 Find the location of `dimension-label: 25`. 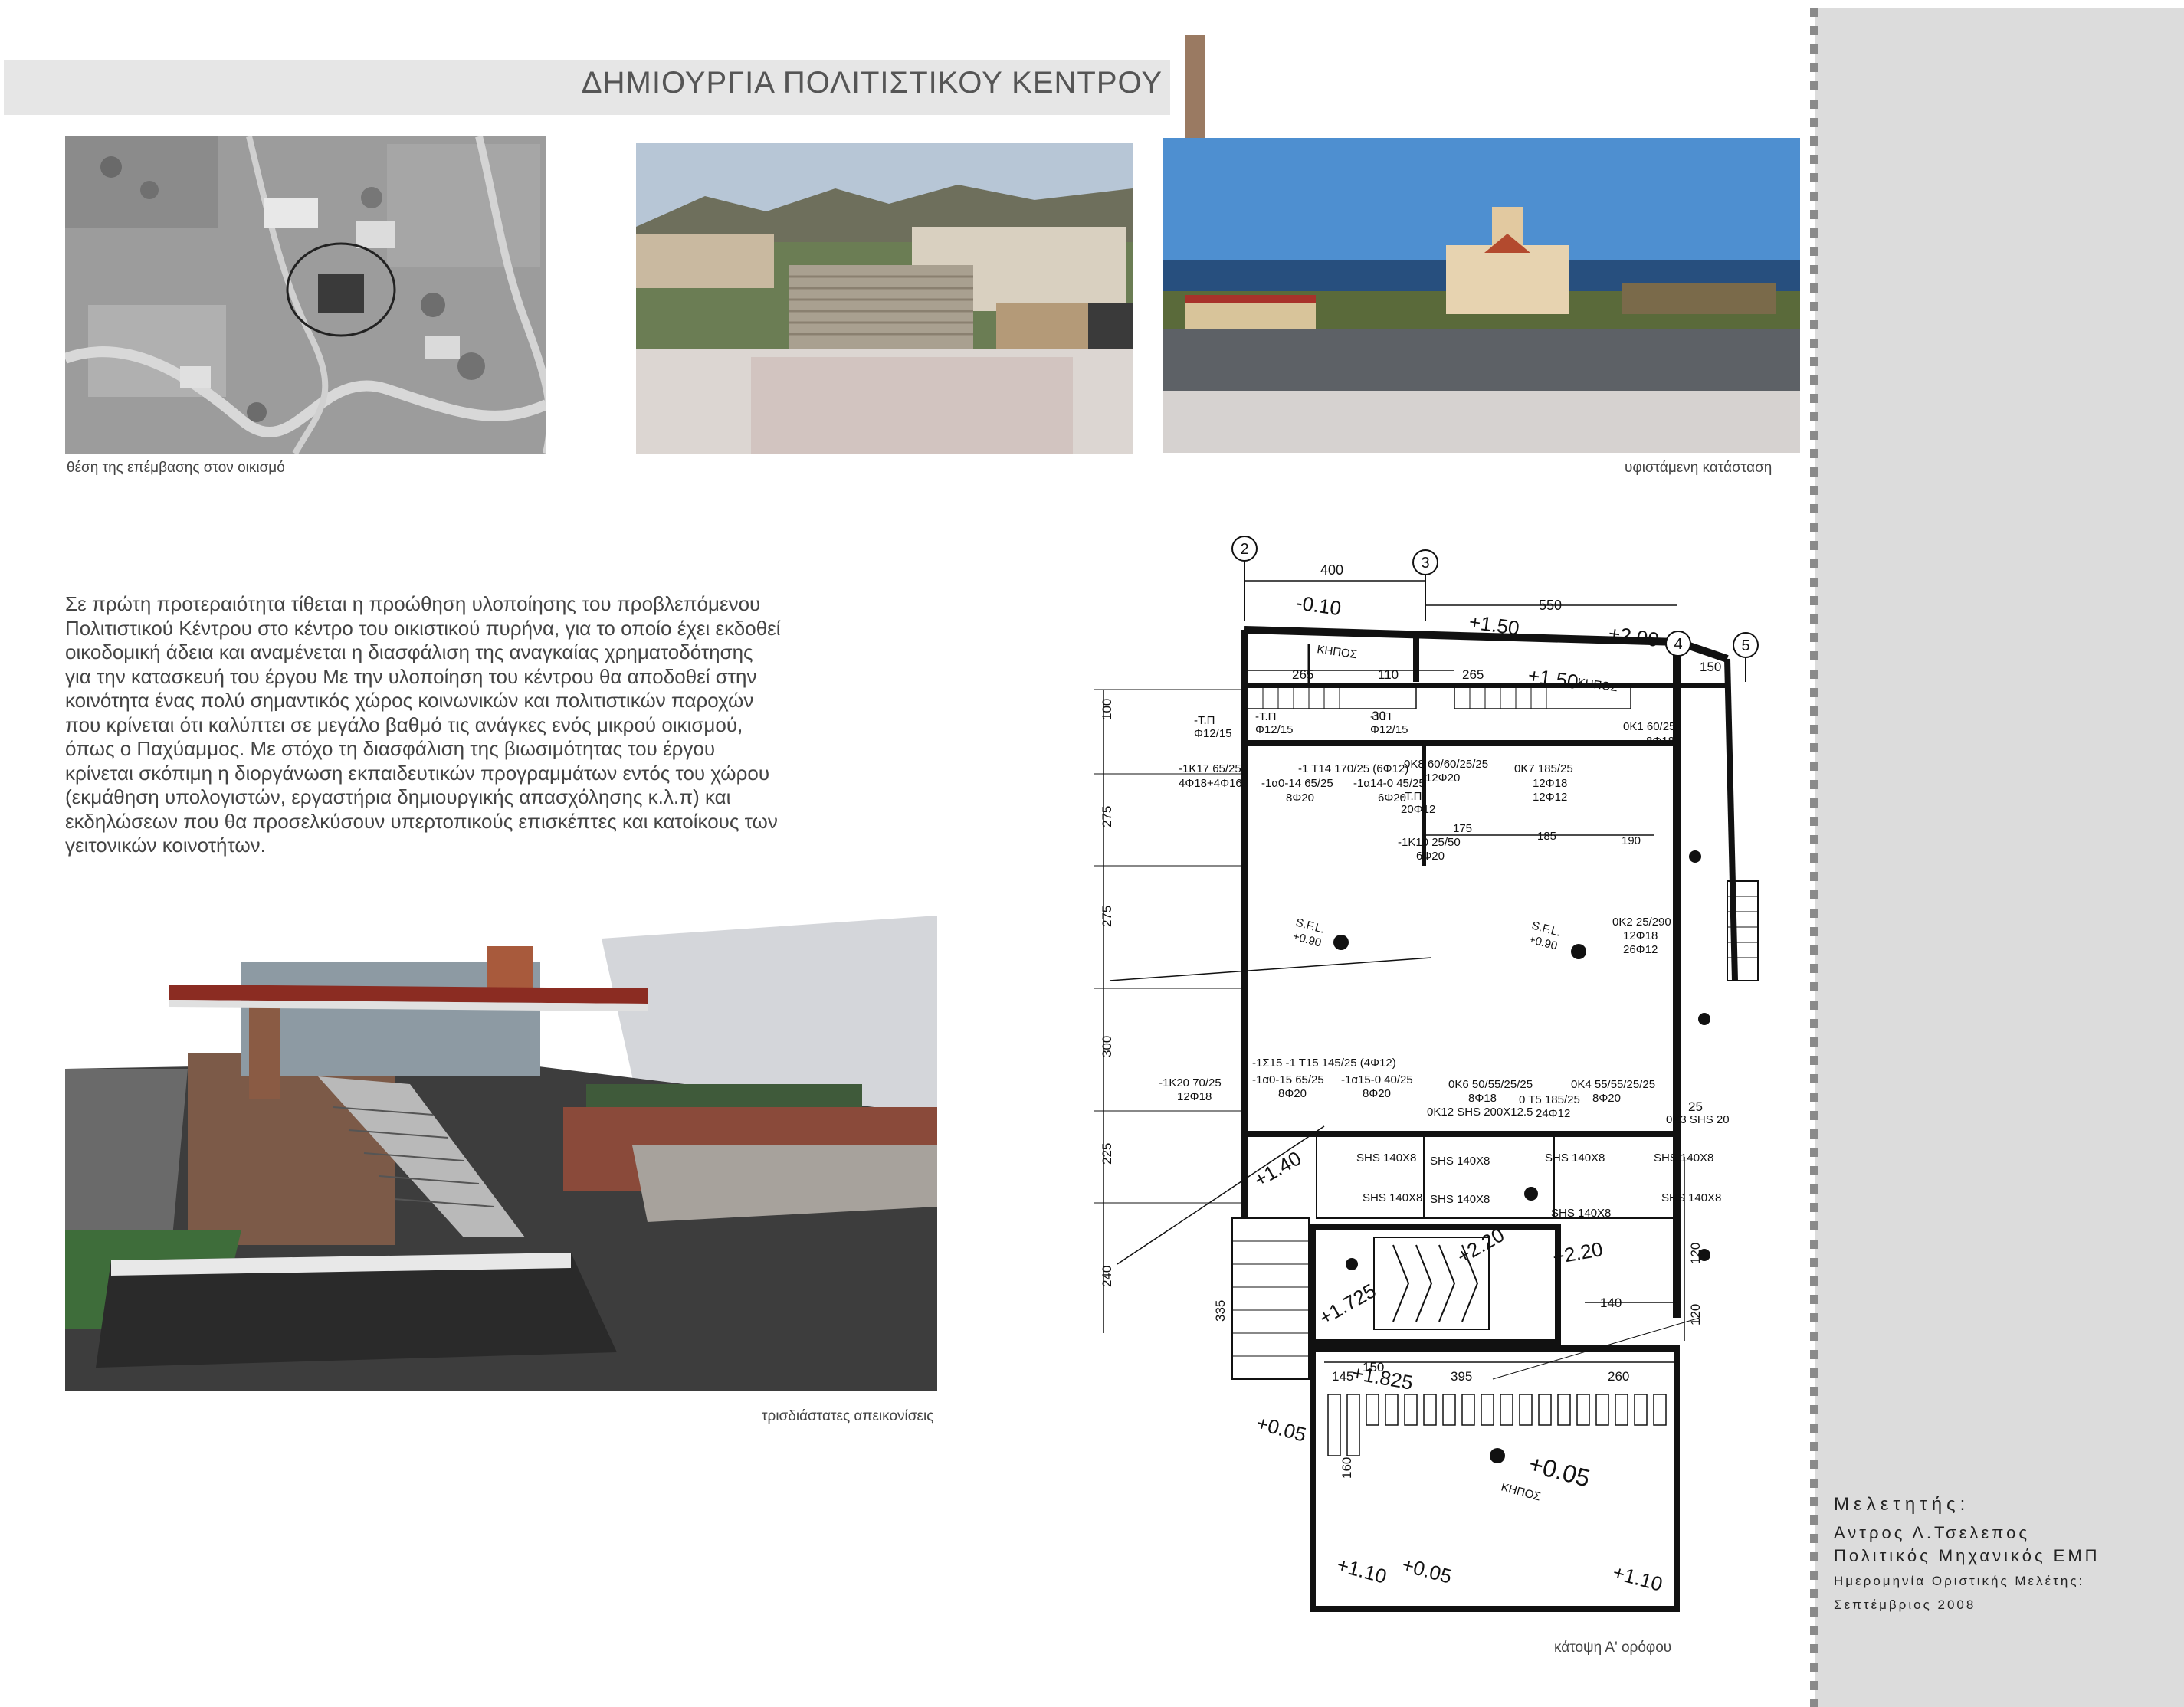

dimension-label: 25 is located at coordinates (1695, 1106).